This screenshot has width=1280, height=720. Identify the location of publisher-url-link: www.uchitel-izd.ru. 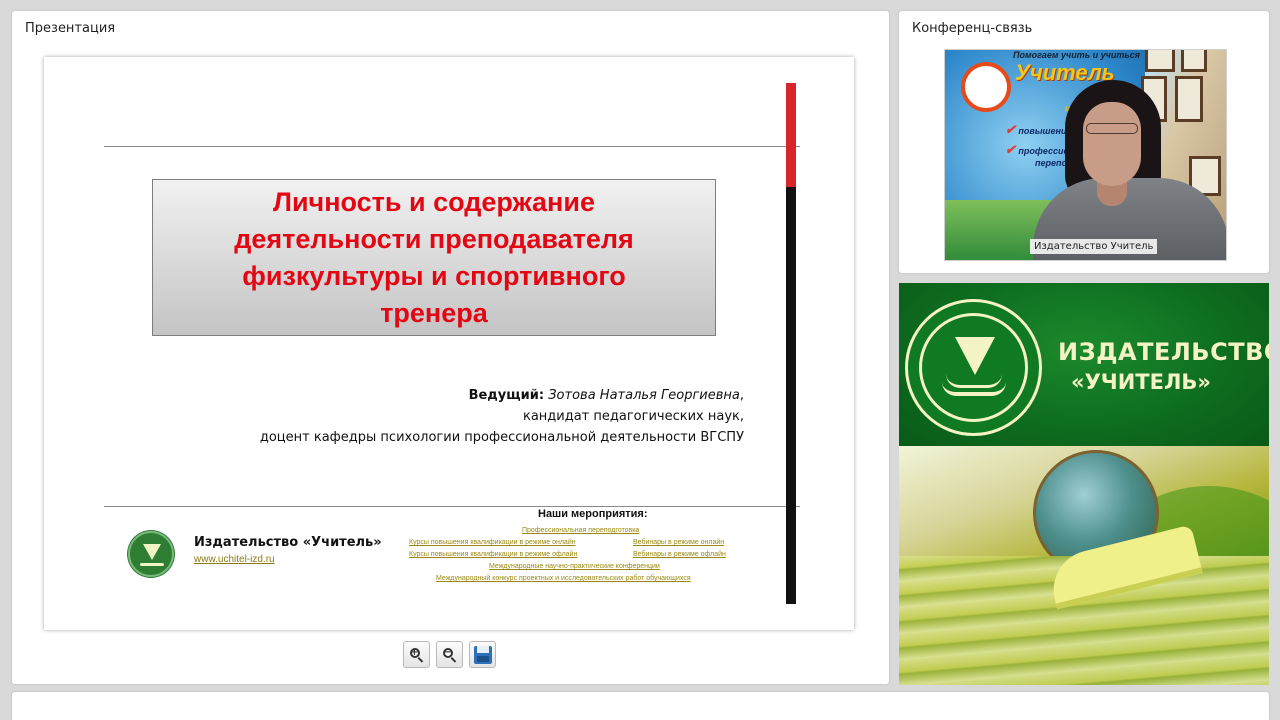
(234, 559).